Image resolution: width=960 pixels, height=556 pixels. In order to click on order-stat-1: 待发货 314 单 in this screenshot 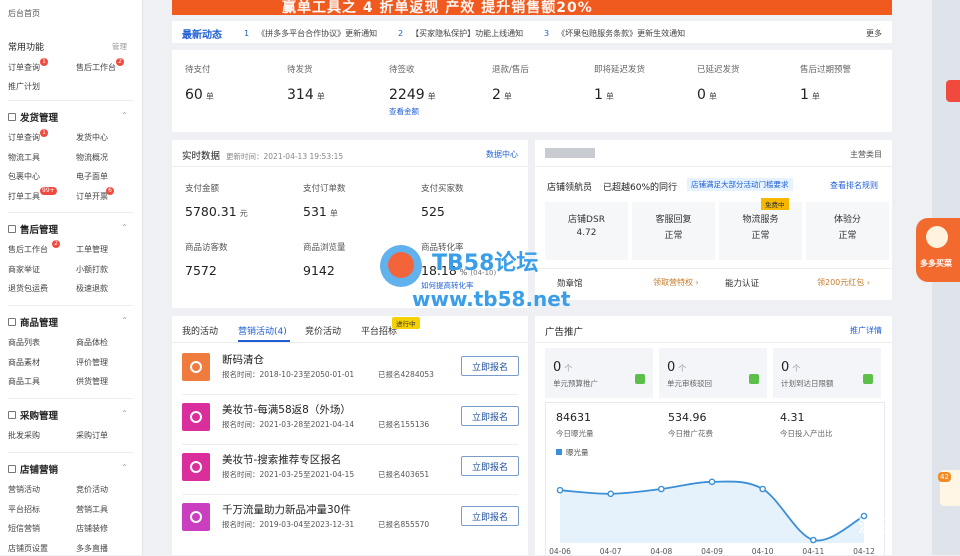, I will do `click(306, 83)`.